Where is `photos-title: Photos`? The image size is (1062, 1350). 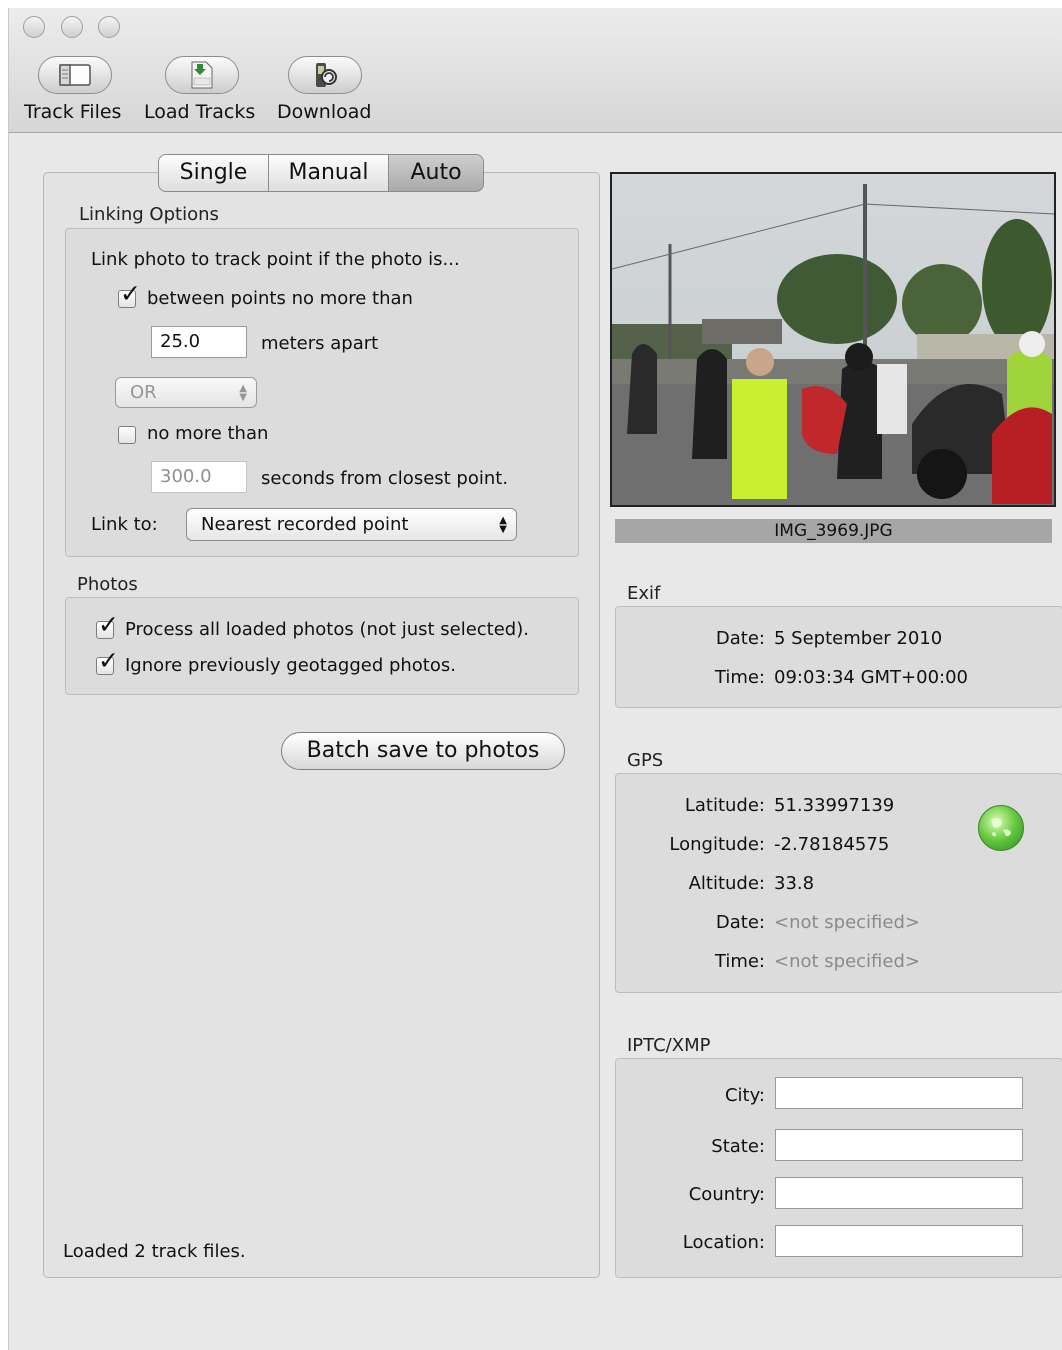 photos-title: Photos is located at coordinates (107, 584).